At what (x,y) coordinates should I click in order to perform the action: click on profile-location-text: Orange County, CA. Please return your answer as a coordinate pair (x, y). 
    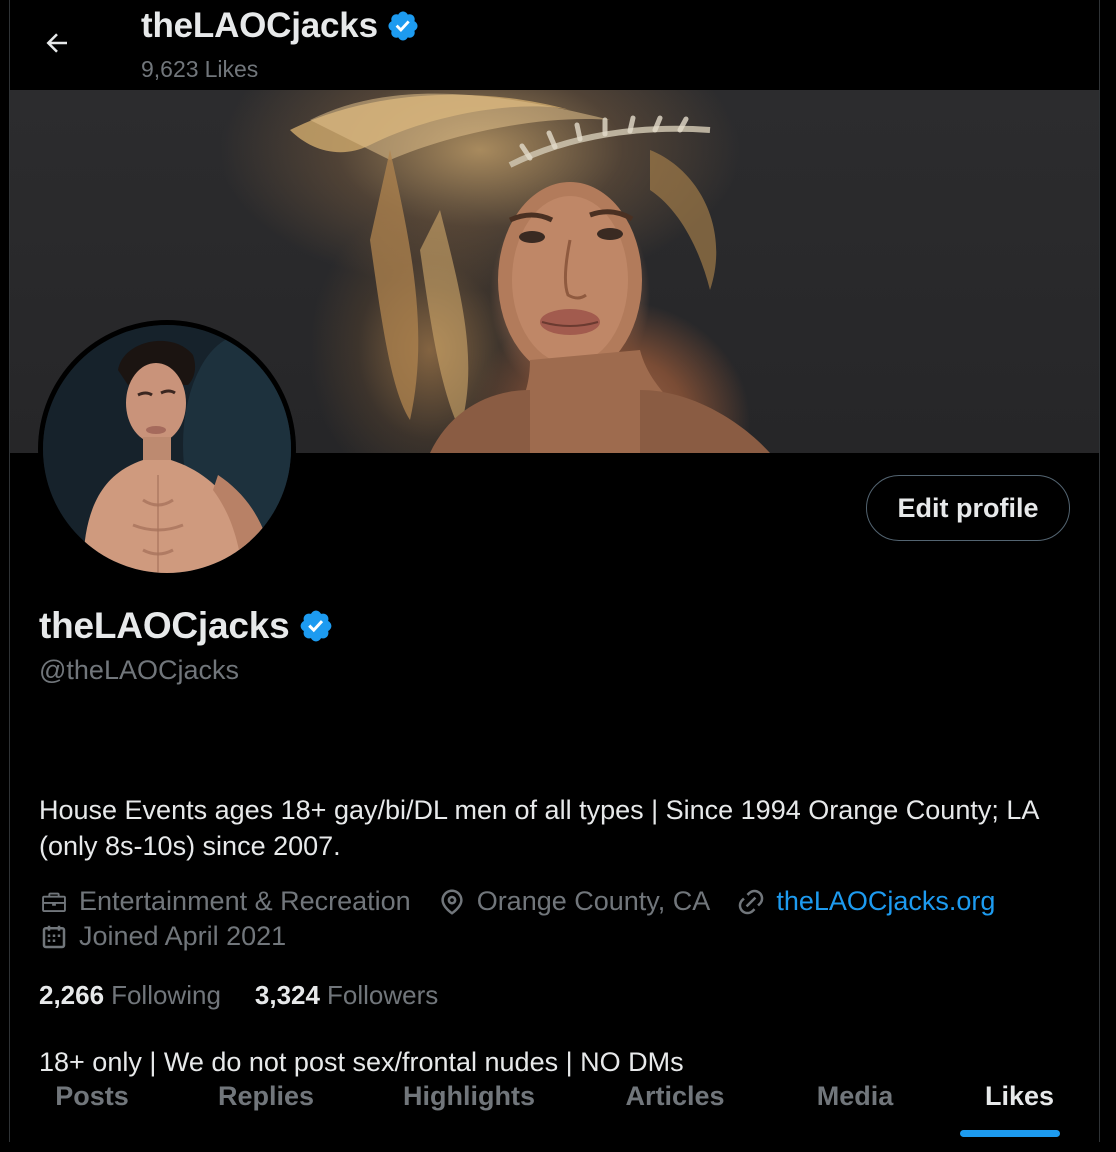
    Looking at the image, I should click on (593, 901).